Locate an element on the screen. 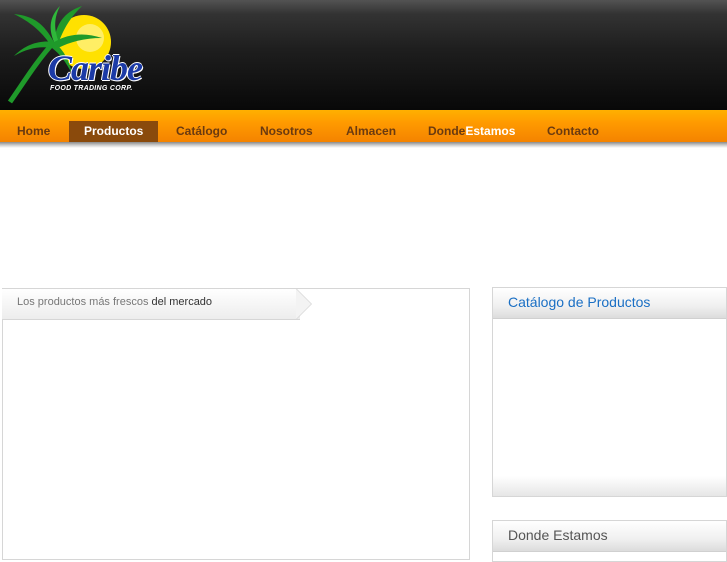 The image size is (727, 562). nav-donde-label: Donde is located at coordinates (447, 131).